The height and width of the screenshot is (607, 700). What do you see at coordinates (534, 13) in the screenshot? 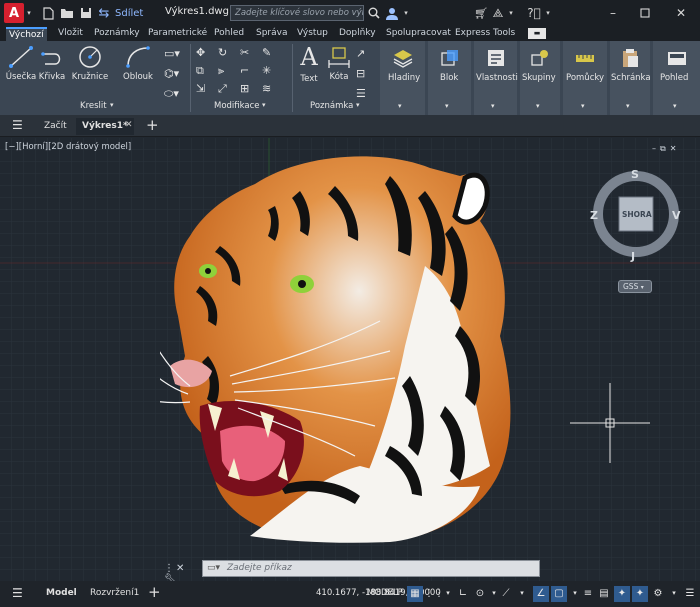
I see `help-icon: ?⃝` at bounding box center [534, 13].